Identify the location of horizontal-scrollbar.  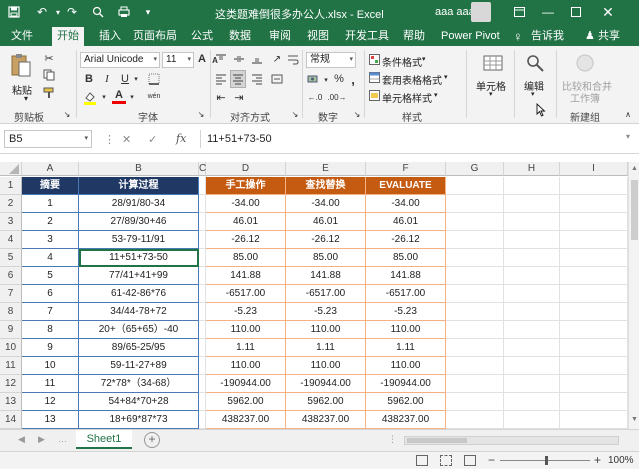
(511, 440).